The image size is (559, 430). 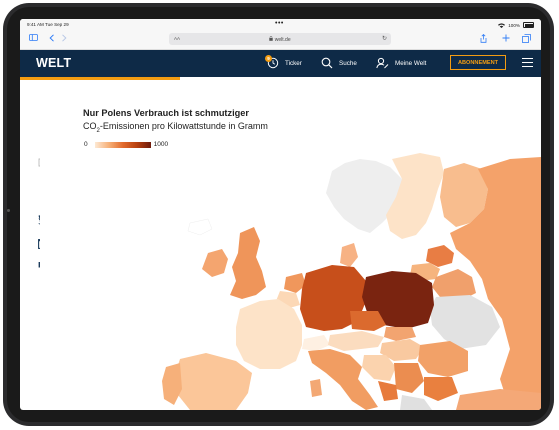 What do you see at coordinates (8, 210) in the screenshot?
I see `camera-dot` at bounding box center [8, 210].